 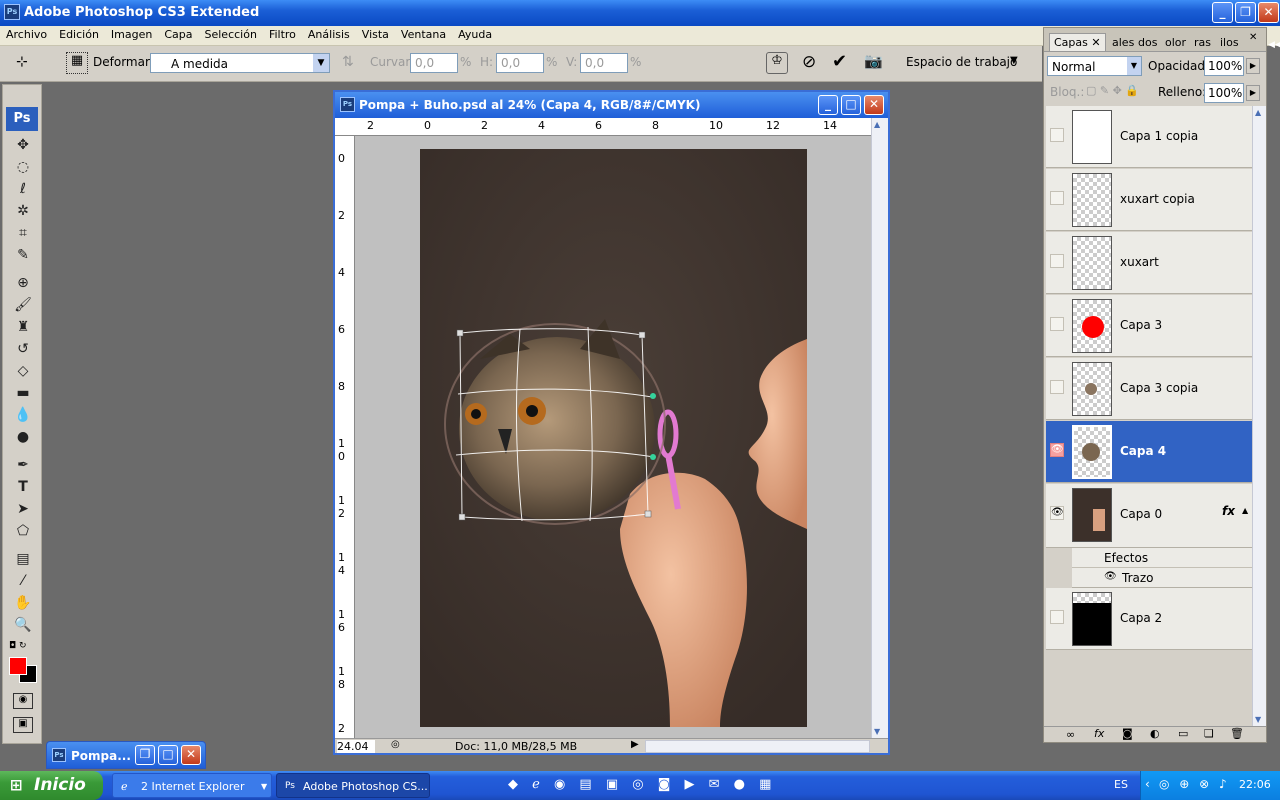 What do you see at coordinates (23, 233) in the screenshot?
I see `crop-tool-icon: ⌗` at bounding box center [23, 233].